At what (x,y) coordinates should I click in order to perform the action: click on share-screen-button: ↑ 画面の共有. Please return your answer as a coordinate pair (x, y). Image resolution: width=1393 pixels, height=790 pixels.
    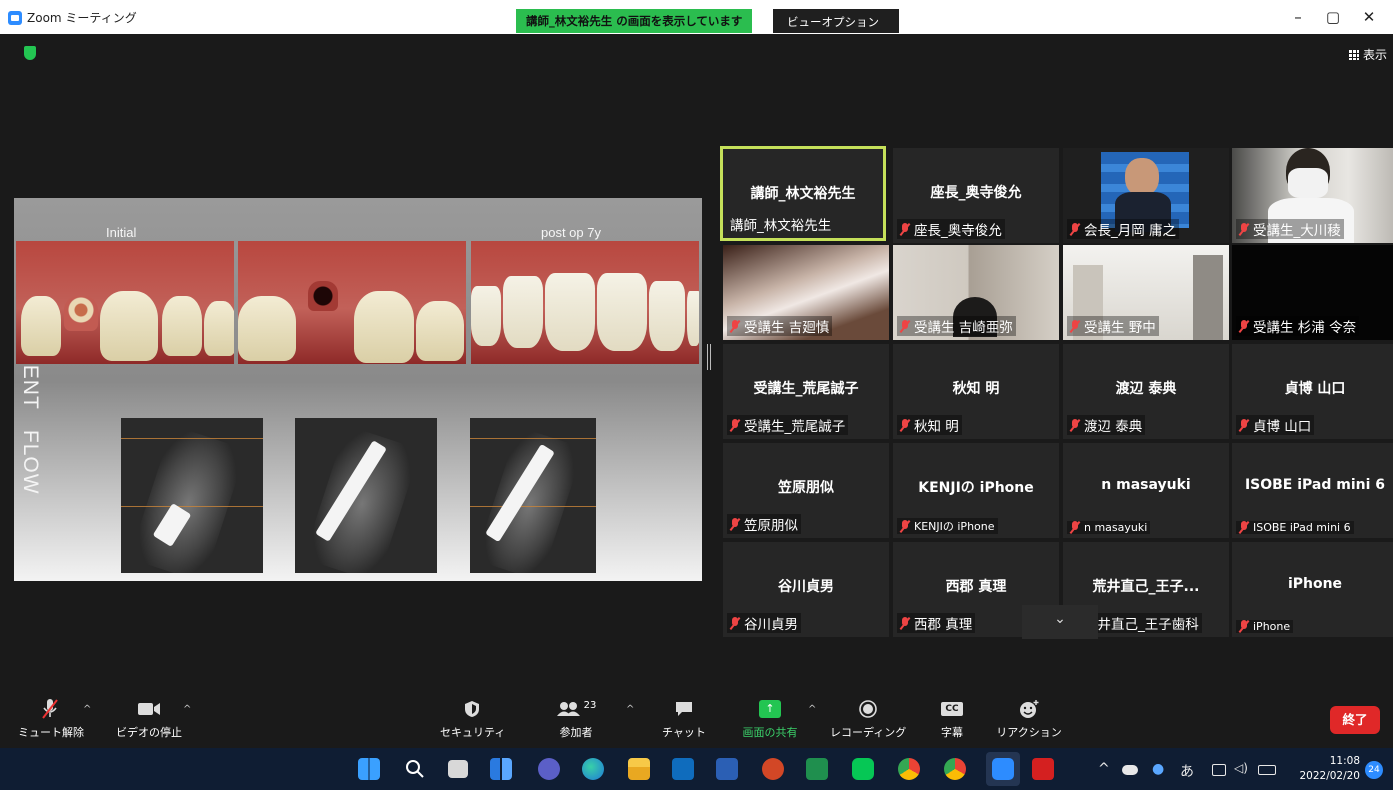
    Looking at the image, I should click on (770, 719).